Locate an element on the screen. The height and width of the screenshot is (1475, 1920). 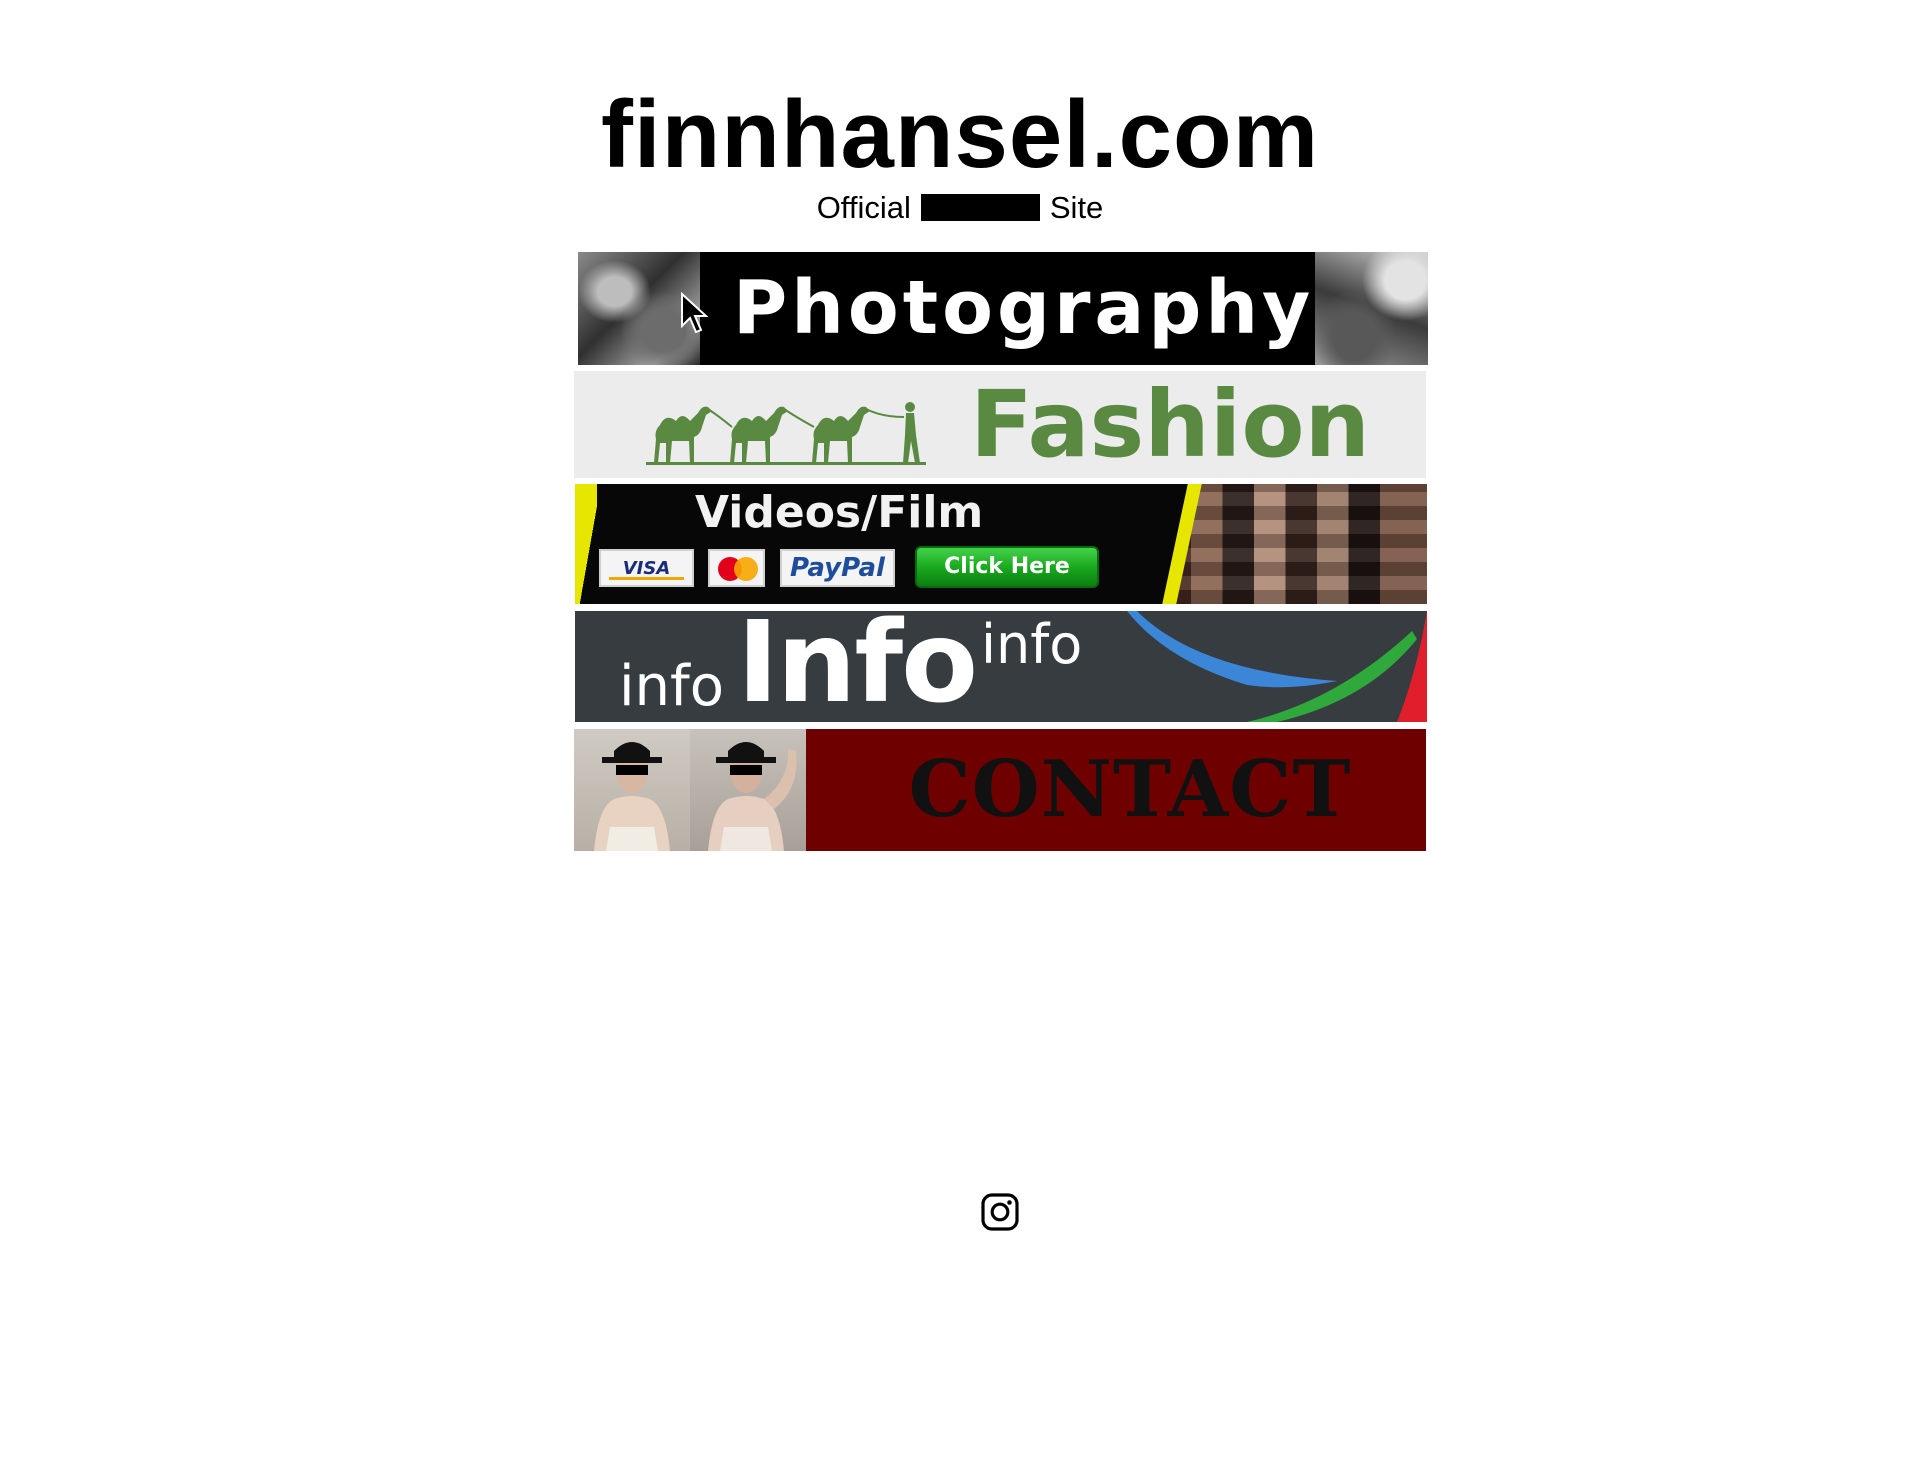
photography-label: Photography is located at coordinates (1024, 308).